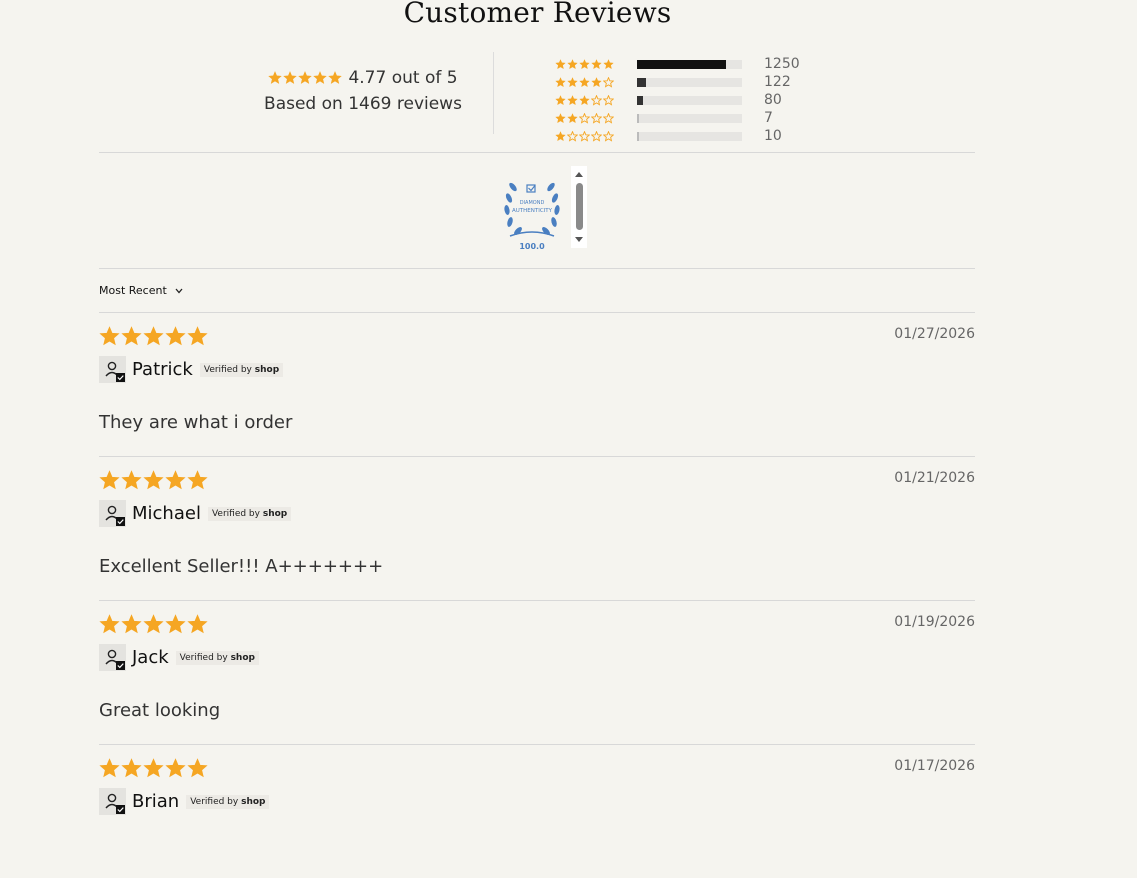 This screenshot has height=878, width=1137. Describe the element at coordinates (579, 174) in the screenshot. I see `scroll-up-icon` at that location.